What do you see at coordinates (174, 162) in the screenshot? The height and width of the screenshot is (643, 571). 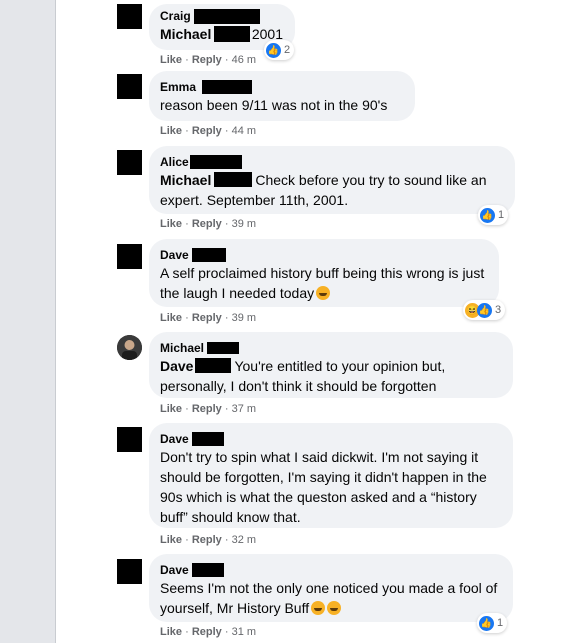 I see `author-name: Alice` at bounding box center [174, 162].